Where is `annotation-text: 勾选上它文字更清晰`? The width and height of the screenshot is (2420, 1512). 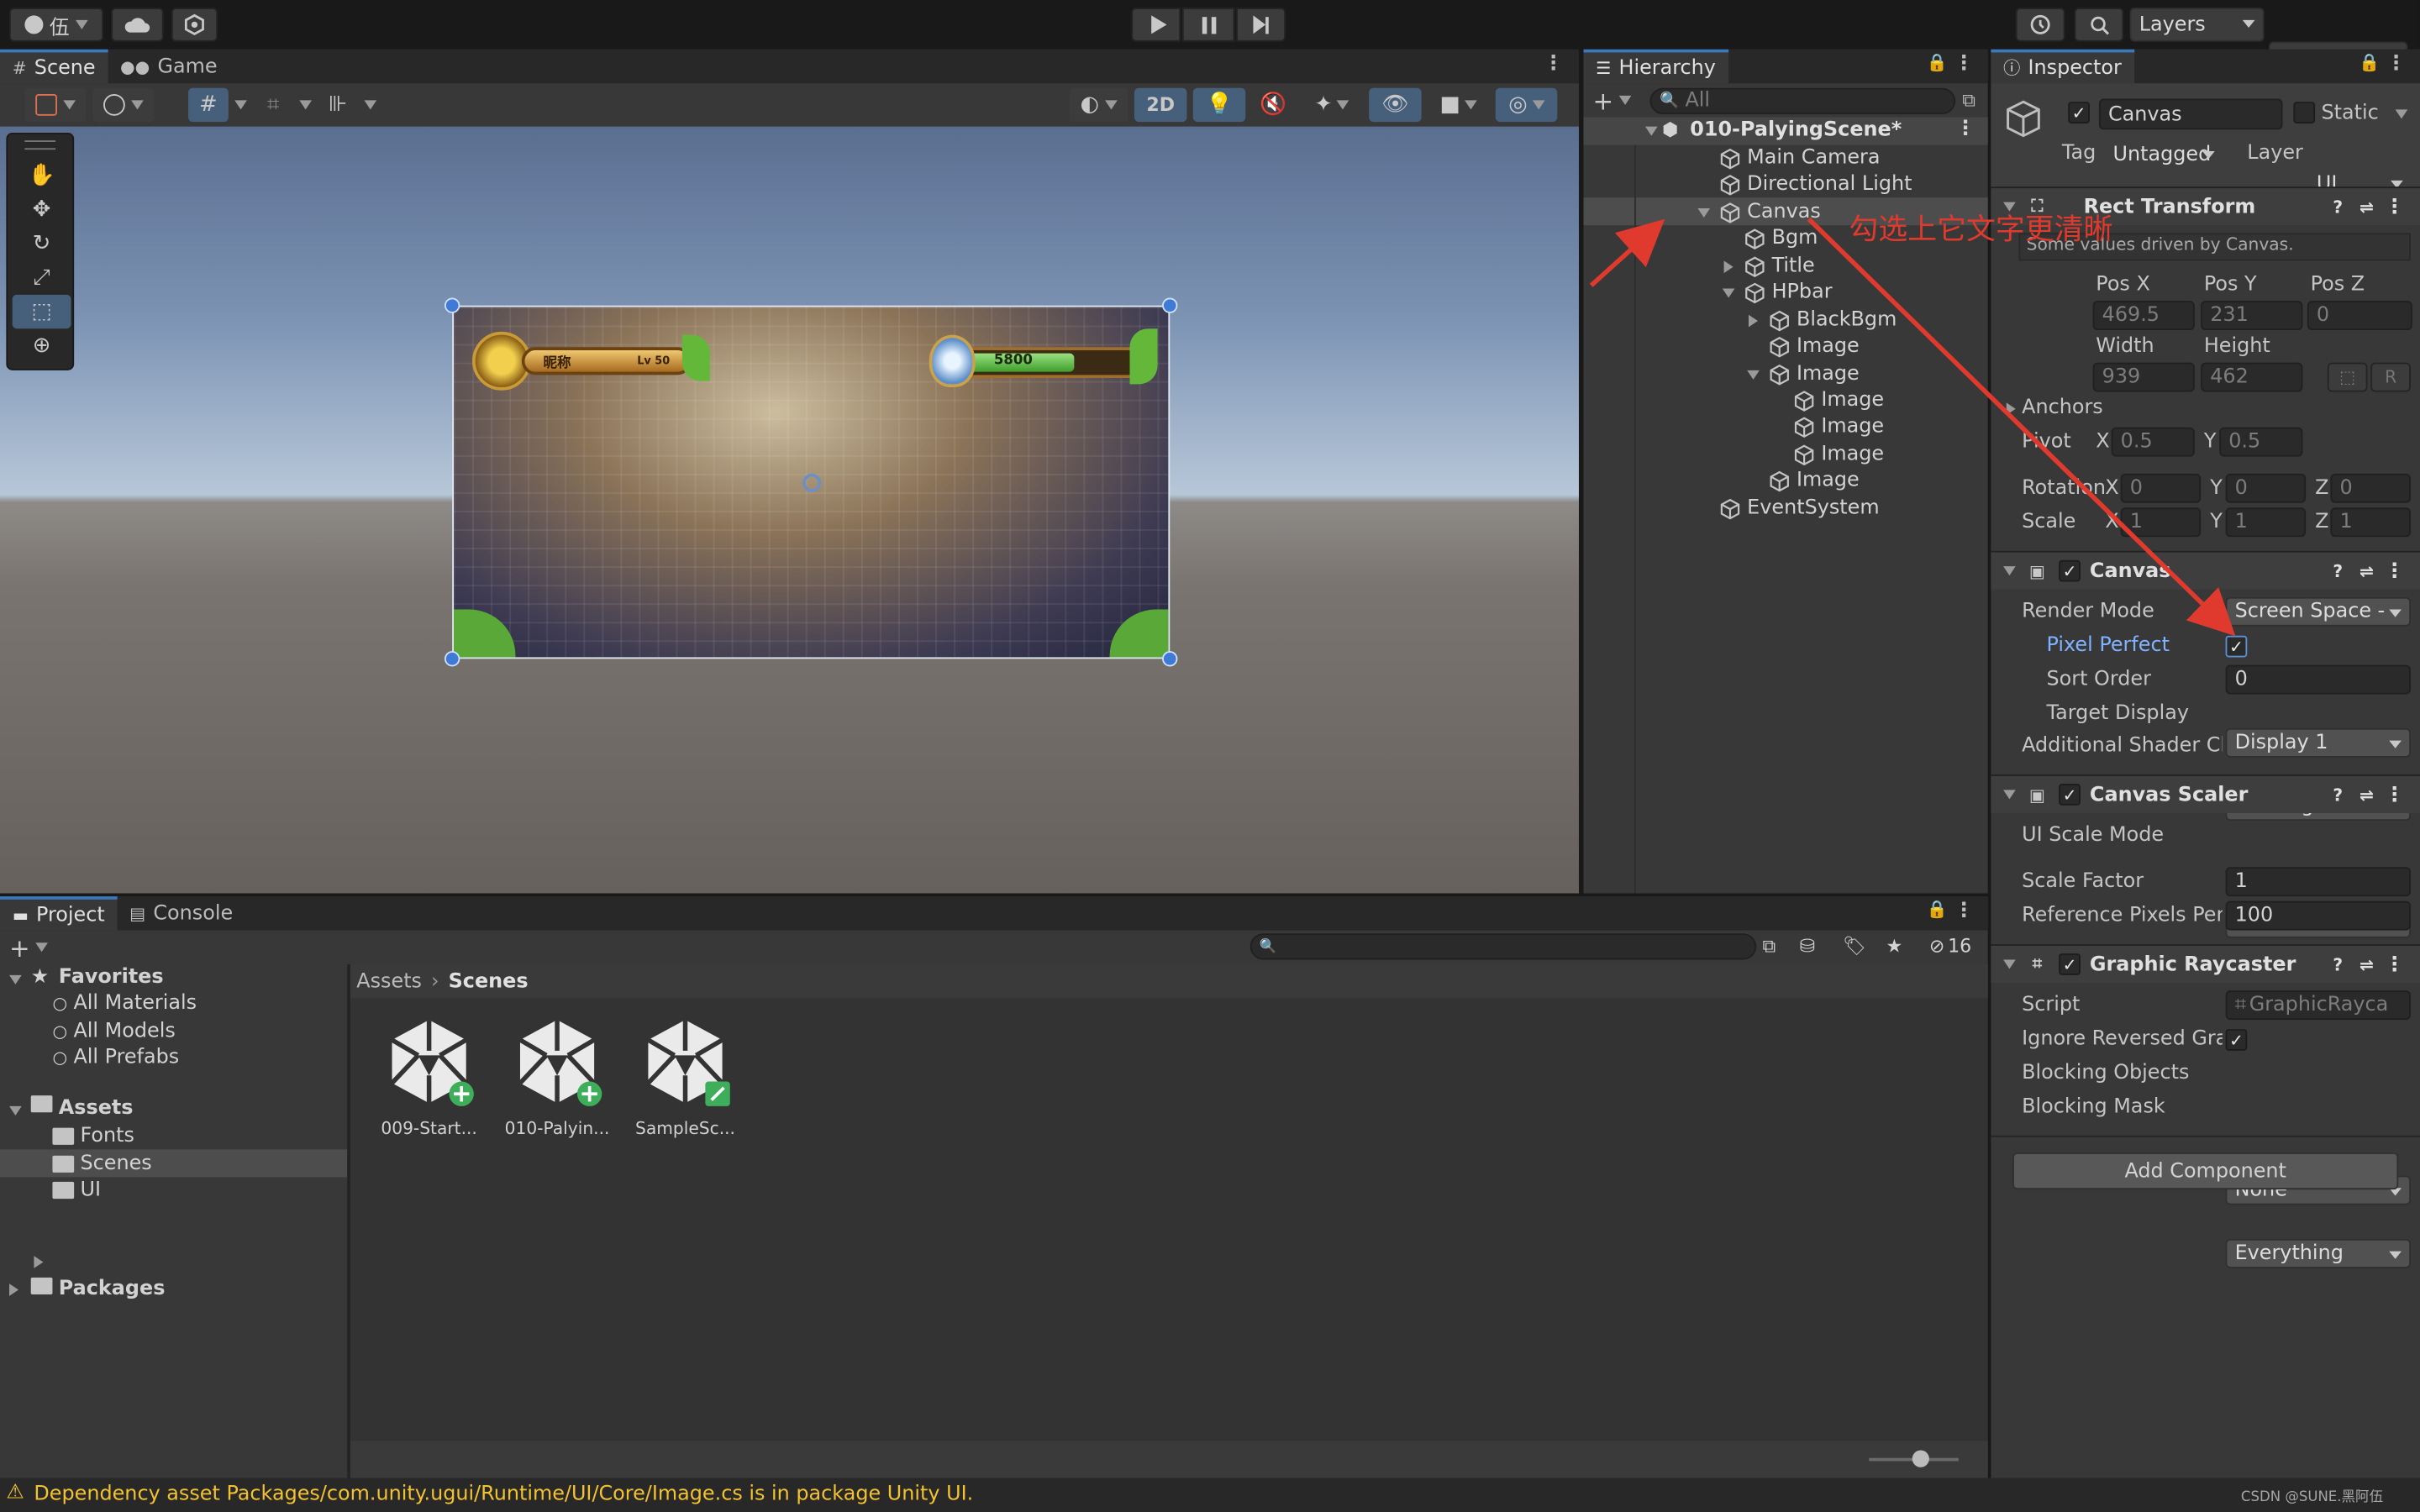 annotation-text: 勾选上它文字更清晰 is located at coordinates (1981, 230).